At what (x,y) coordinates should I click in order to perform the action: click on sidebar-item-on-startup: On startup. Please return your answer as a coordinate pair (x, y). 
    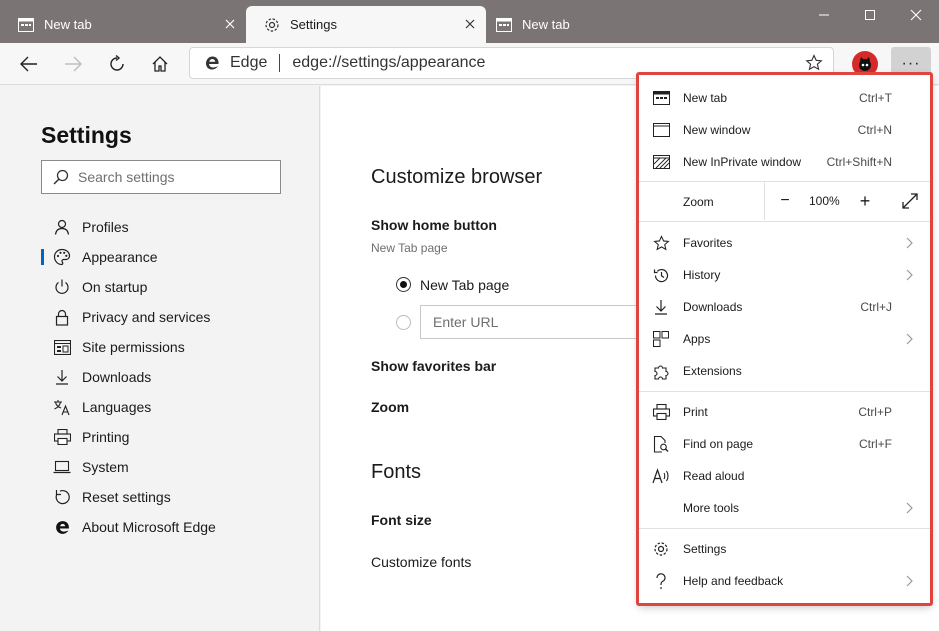
    Looking at the image, I should click on (128, 287).